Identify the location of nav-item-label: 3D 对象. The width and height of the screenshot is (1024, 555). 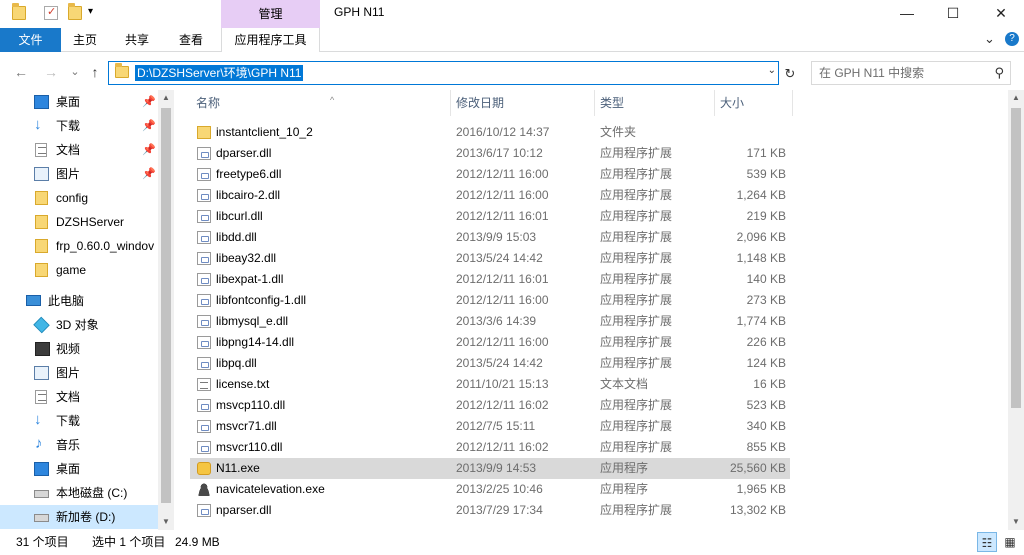
(77, 325).